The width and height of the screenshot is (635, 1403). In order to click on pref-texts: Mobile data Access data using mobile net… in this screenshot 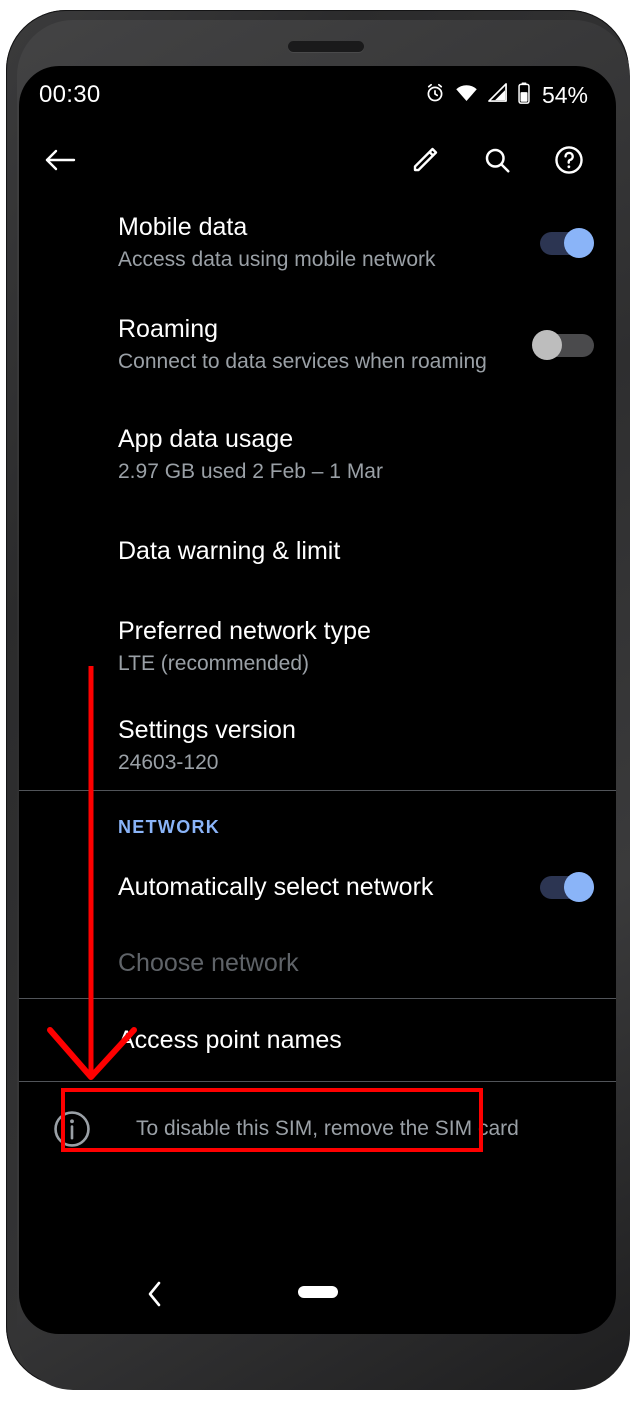, I will do `click(325, 242)`.